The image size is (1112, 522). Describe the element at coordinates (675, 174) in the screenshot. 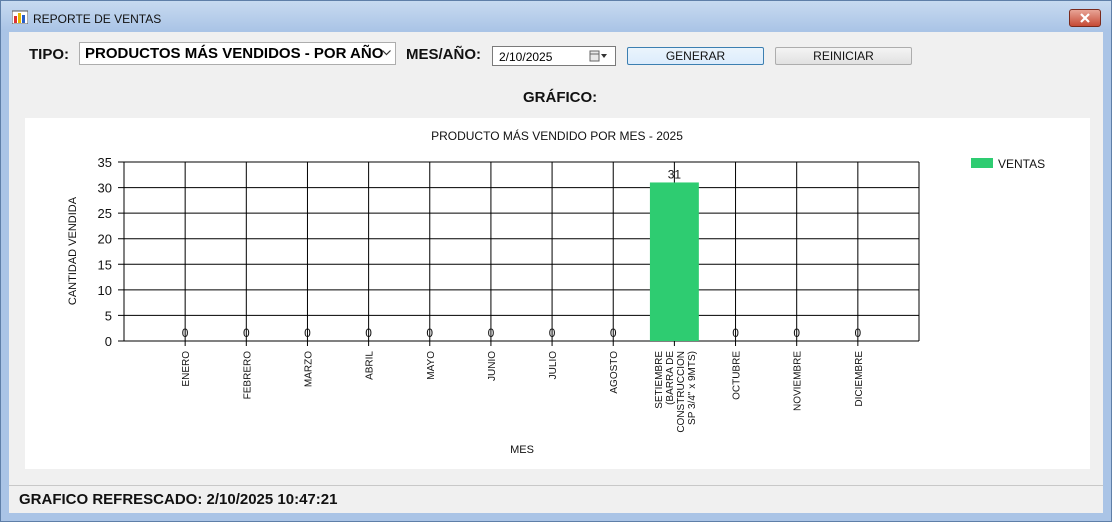

I see `bar-value-label: 31` at that location.